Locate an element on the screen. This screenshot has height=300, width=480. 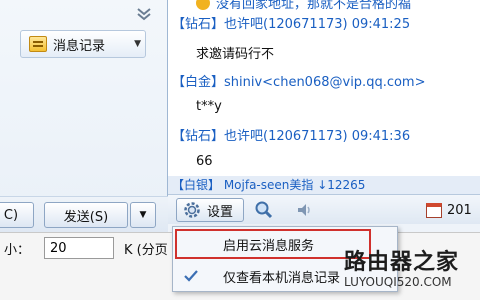
watermark: 路由器之家 LUYOUQI520.COM is located at coordinates (412, 272).